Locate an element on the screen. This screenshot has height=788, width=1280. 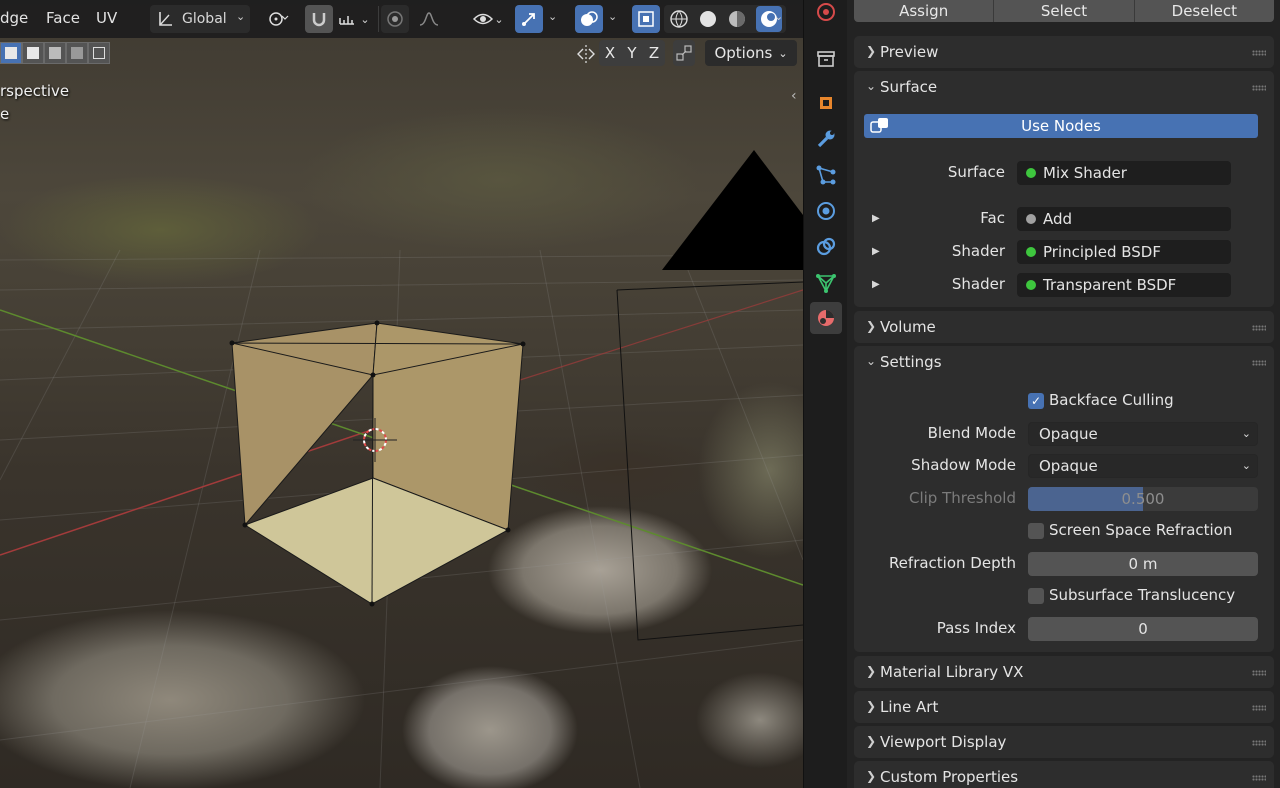
use-nodes-button: Use Nodes is located at coordinates (1061, 126).